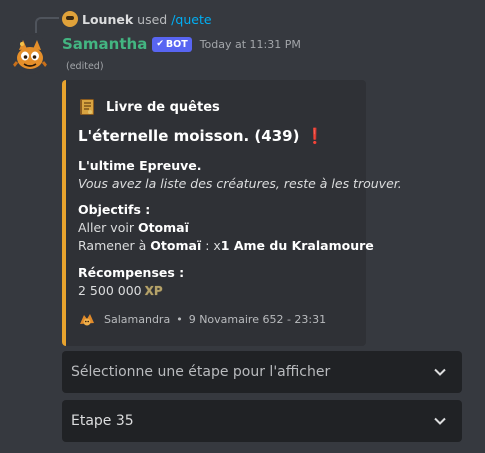  Describe the element at coordinates (120, 290) in the screenshot. I see `reward-xp: 2 500 000 XP` at that location.